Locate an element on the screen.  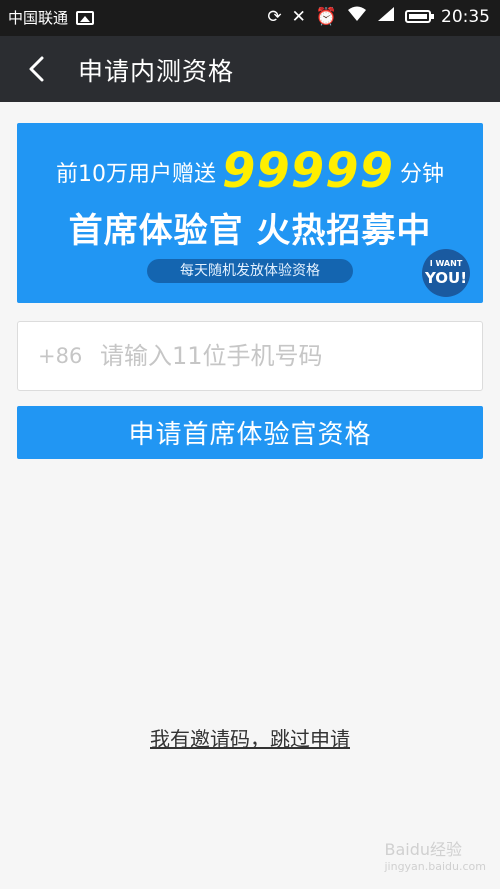
back-button is located at coordinates (37, 69).